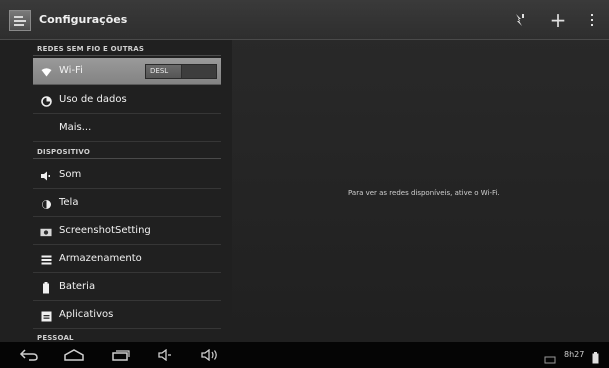  What do you see at coordinates (46, 204) in the screenshot?
I see `brightness-icon` at bounding box center [46, 204].